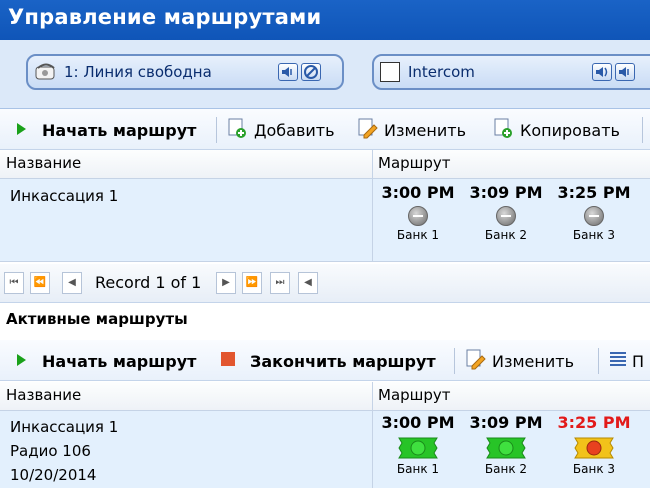 Image resolution: width=650 pixels, height=488 pixels. What do you see at coordinates (228, 361) in the screenshot?
I see `stop-icon` at bounding box center [228, 361].